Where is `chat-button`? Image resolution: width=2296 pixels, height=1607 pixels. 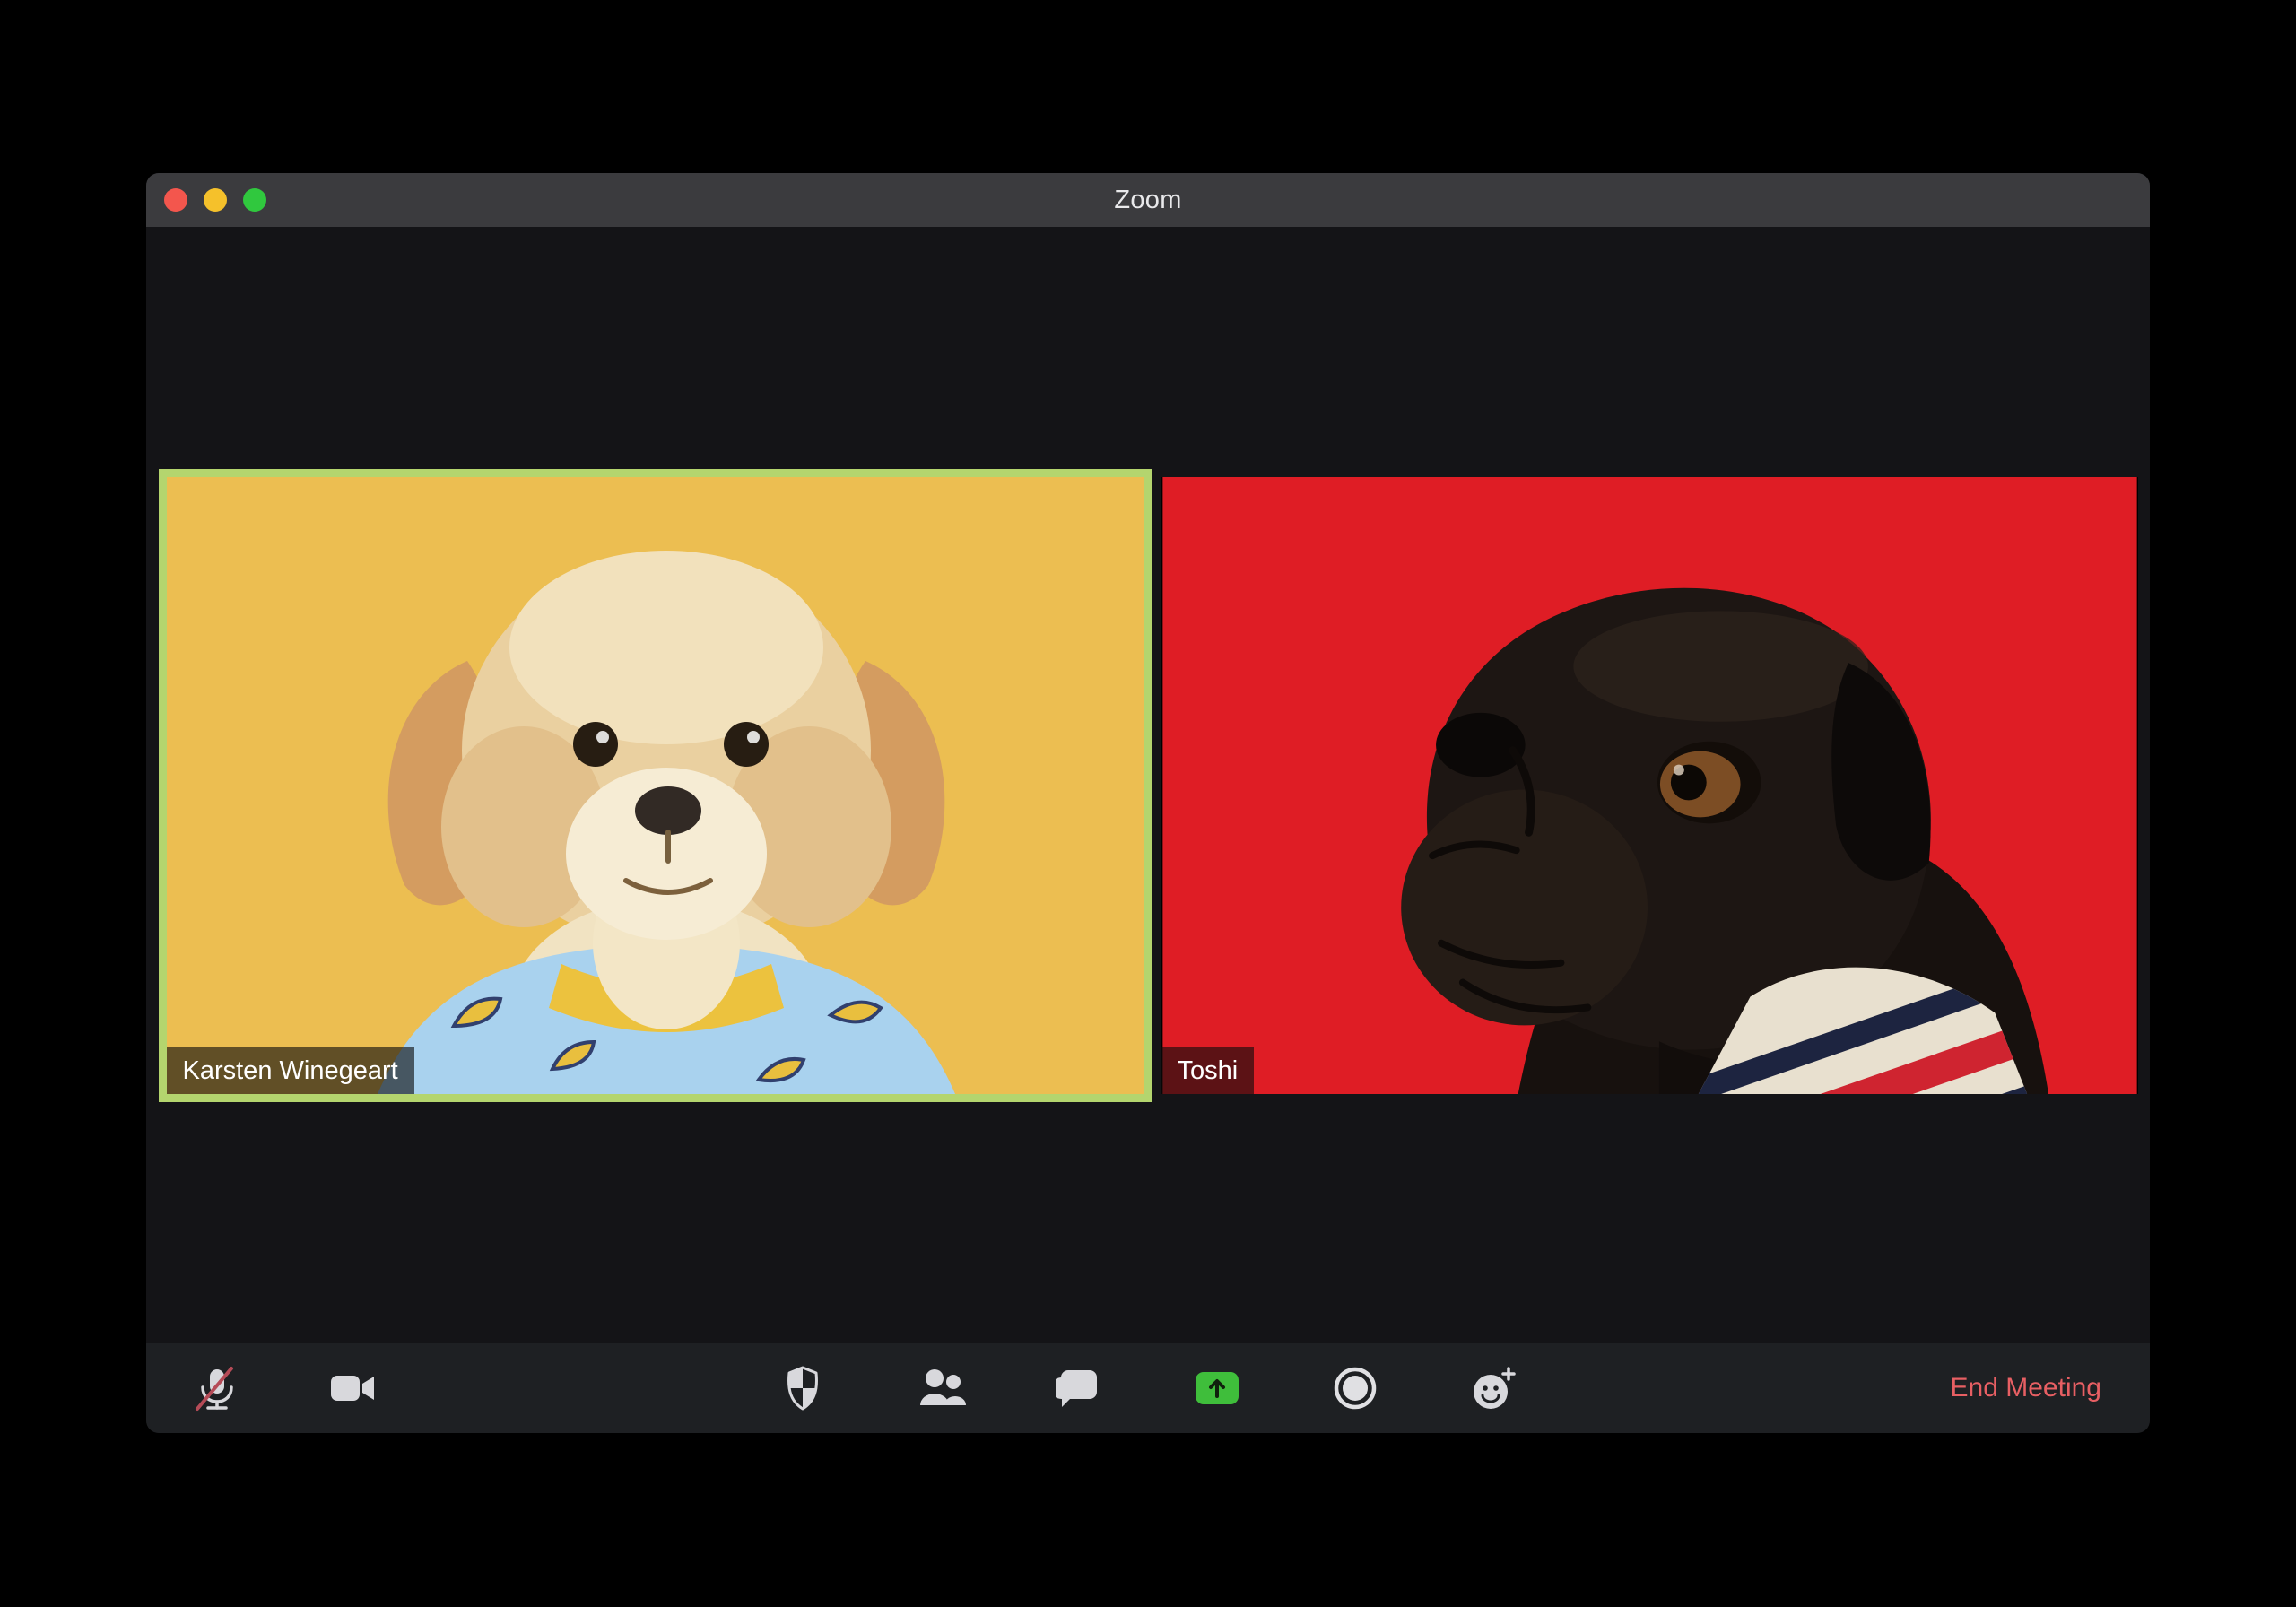
chat-button is located at coordinates (1079, 1388).